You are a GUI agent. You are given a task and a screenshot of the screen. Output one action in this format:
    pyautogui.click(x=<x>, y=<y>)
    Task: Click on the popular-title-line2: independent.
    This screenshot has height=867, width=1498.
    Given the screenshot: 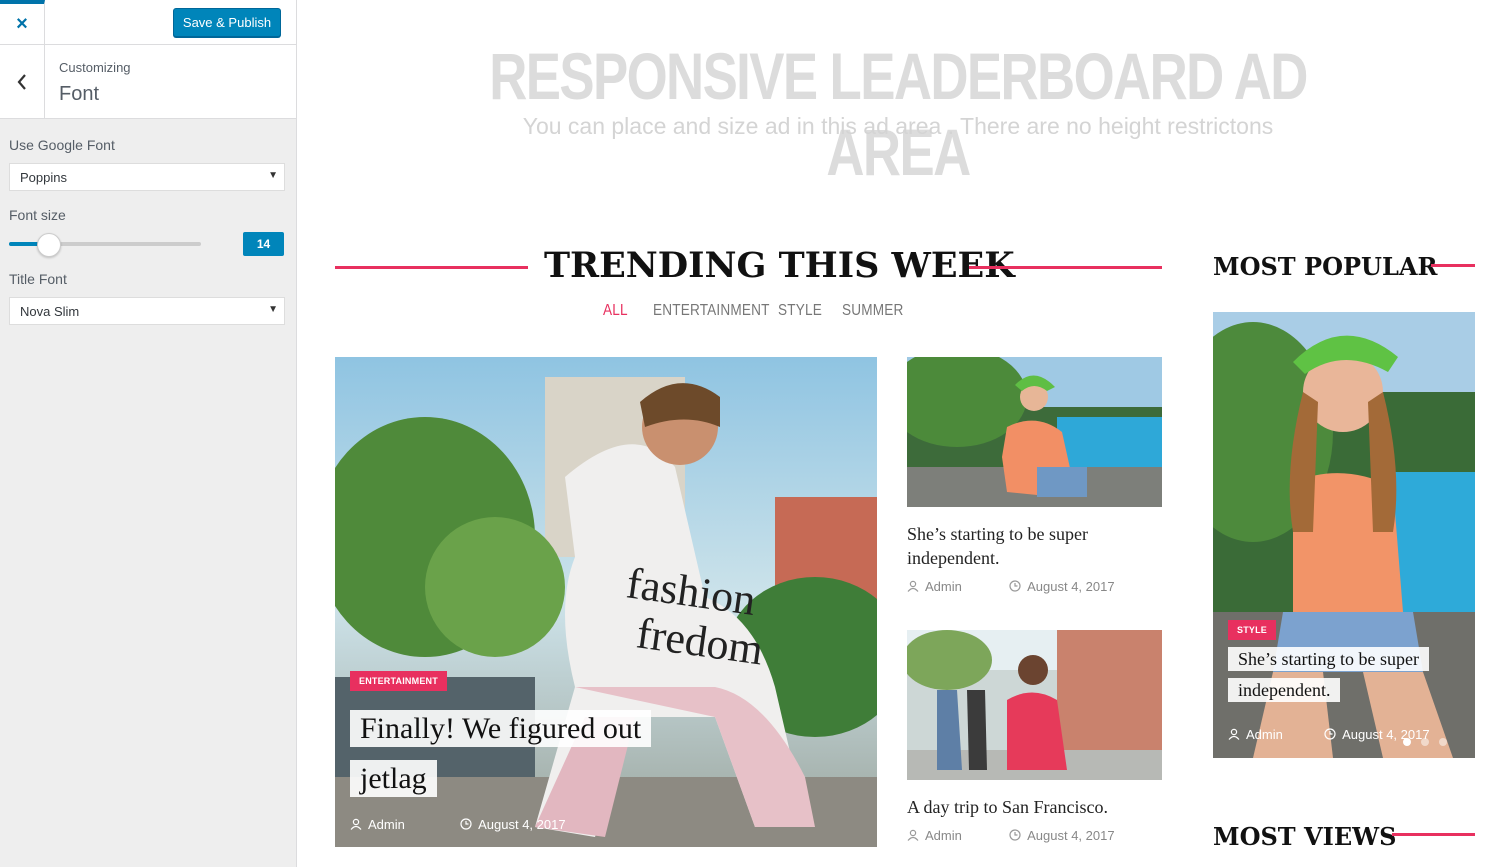 What is the action you would take?
    pyautogui.click(x=1284, y=690)
    